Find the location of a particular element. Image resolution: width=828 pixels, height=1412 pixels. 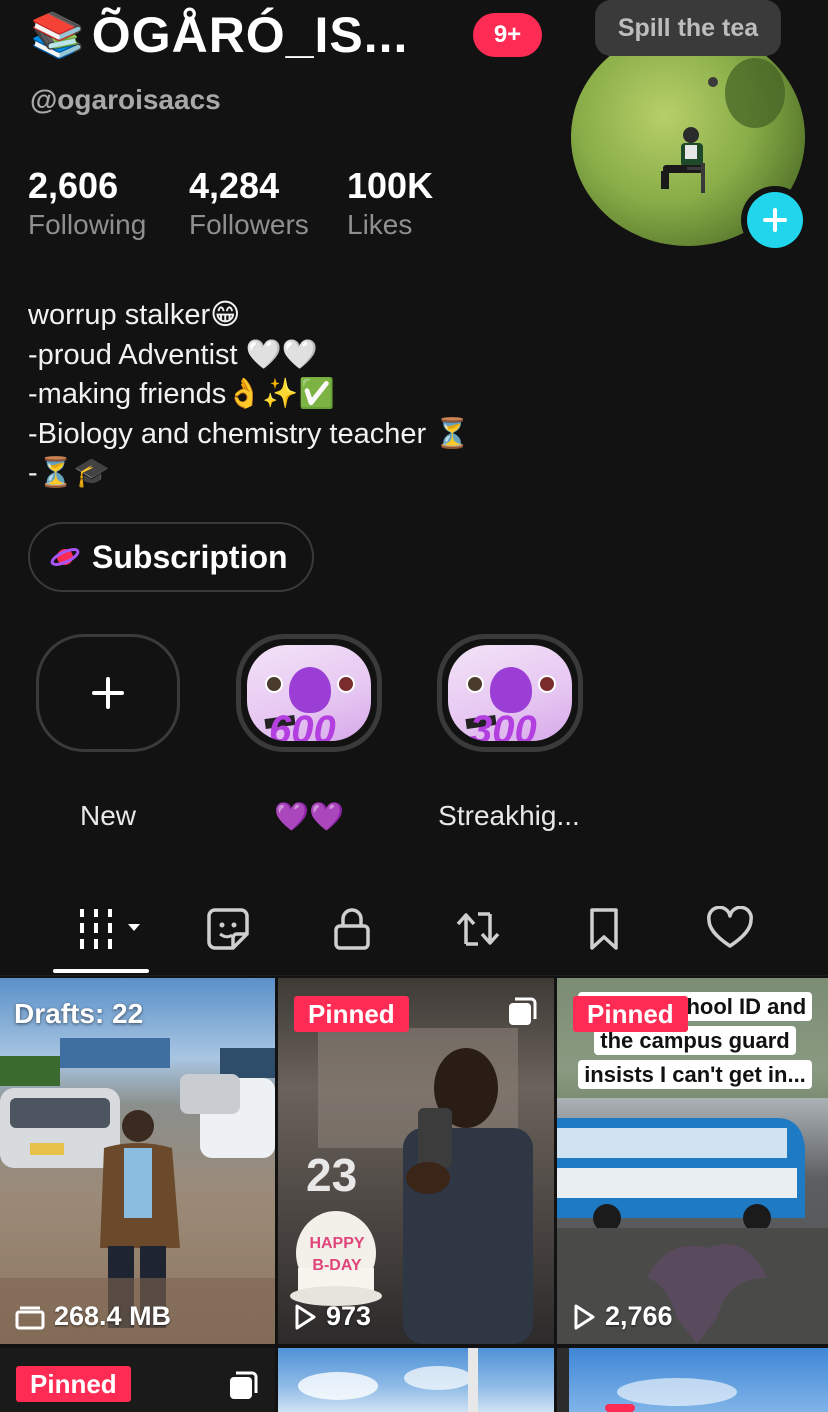

draft-size: 268.4 MB is located at coordinates (92, 1316).